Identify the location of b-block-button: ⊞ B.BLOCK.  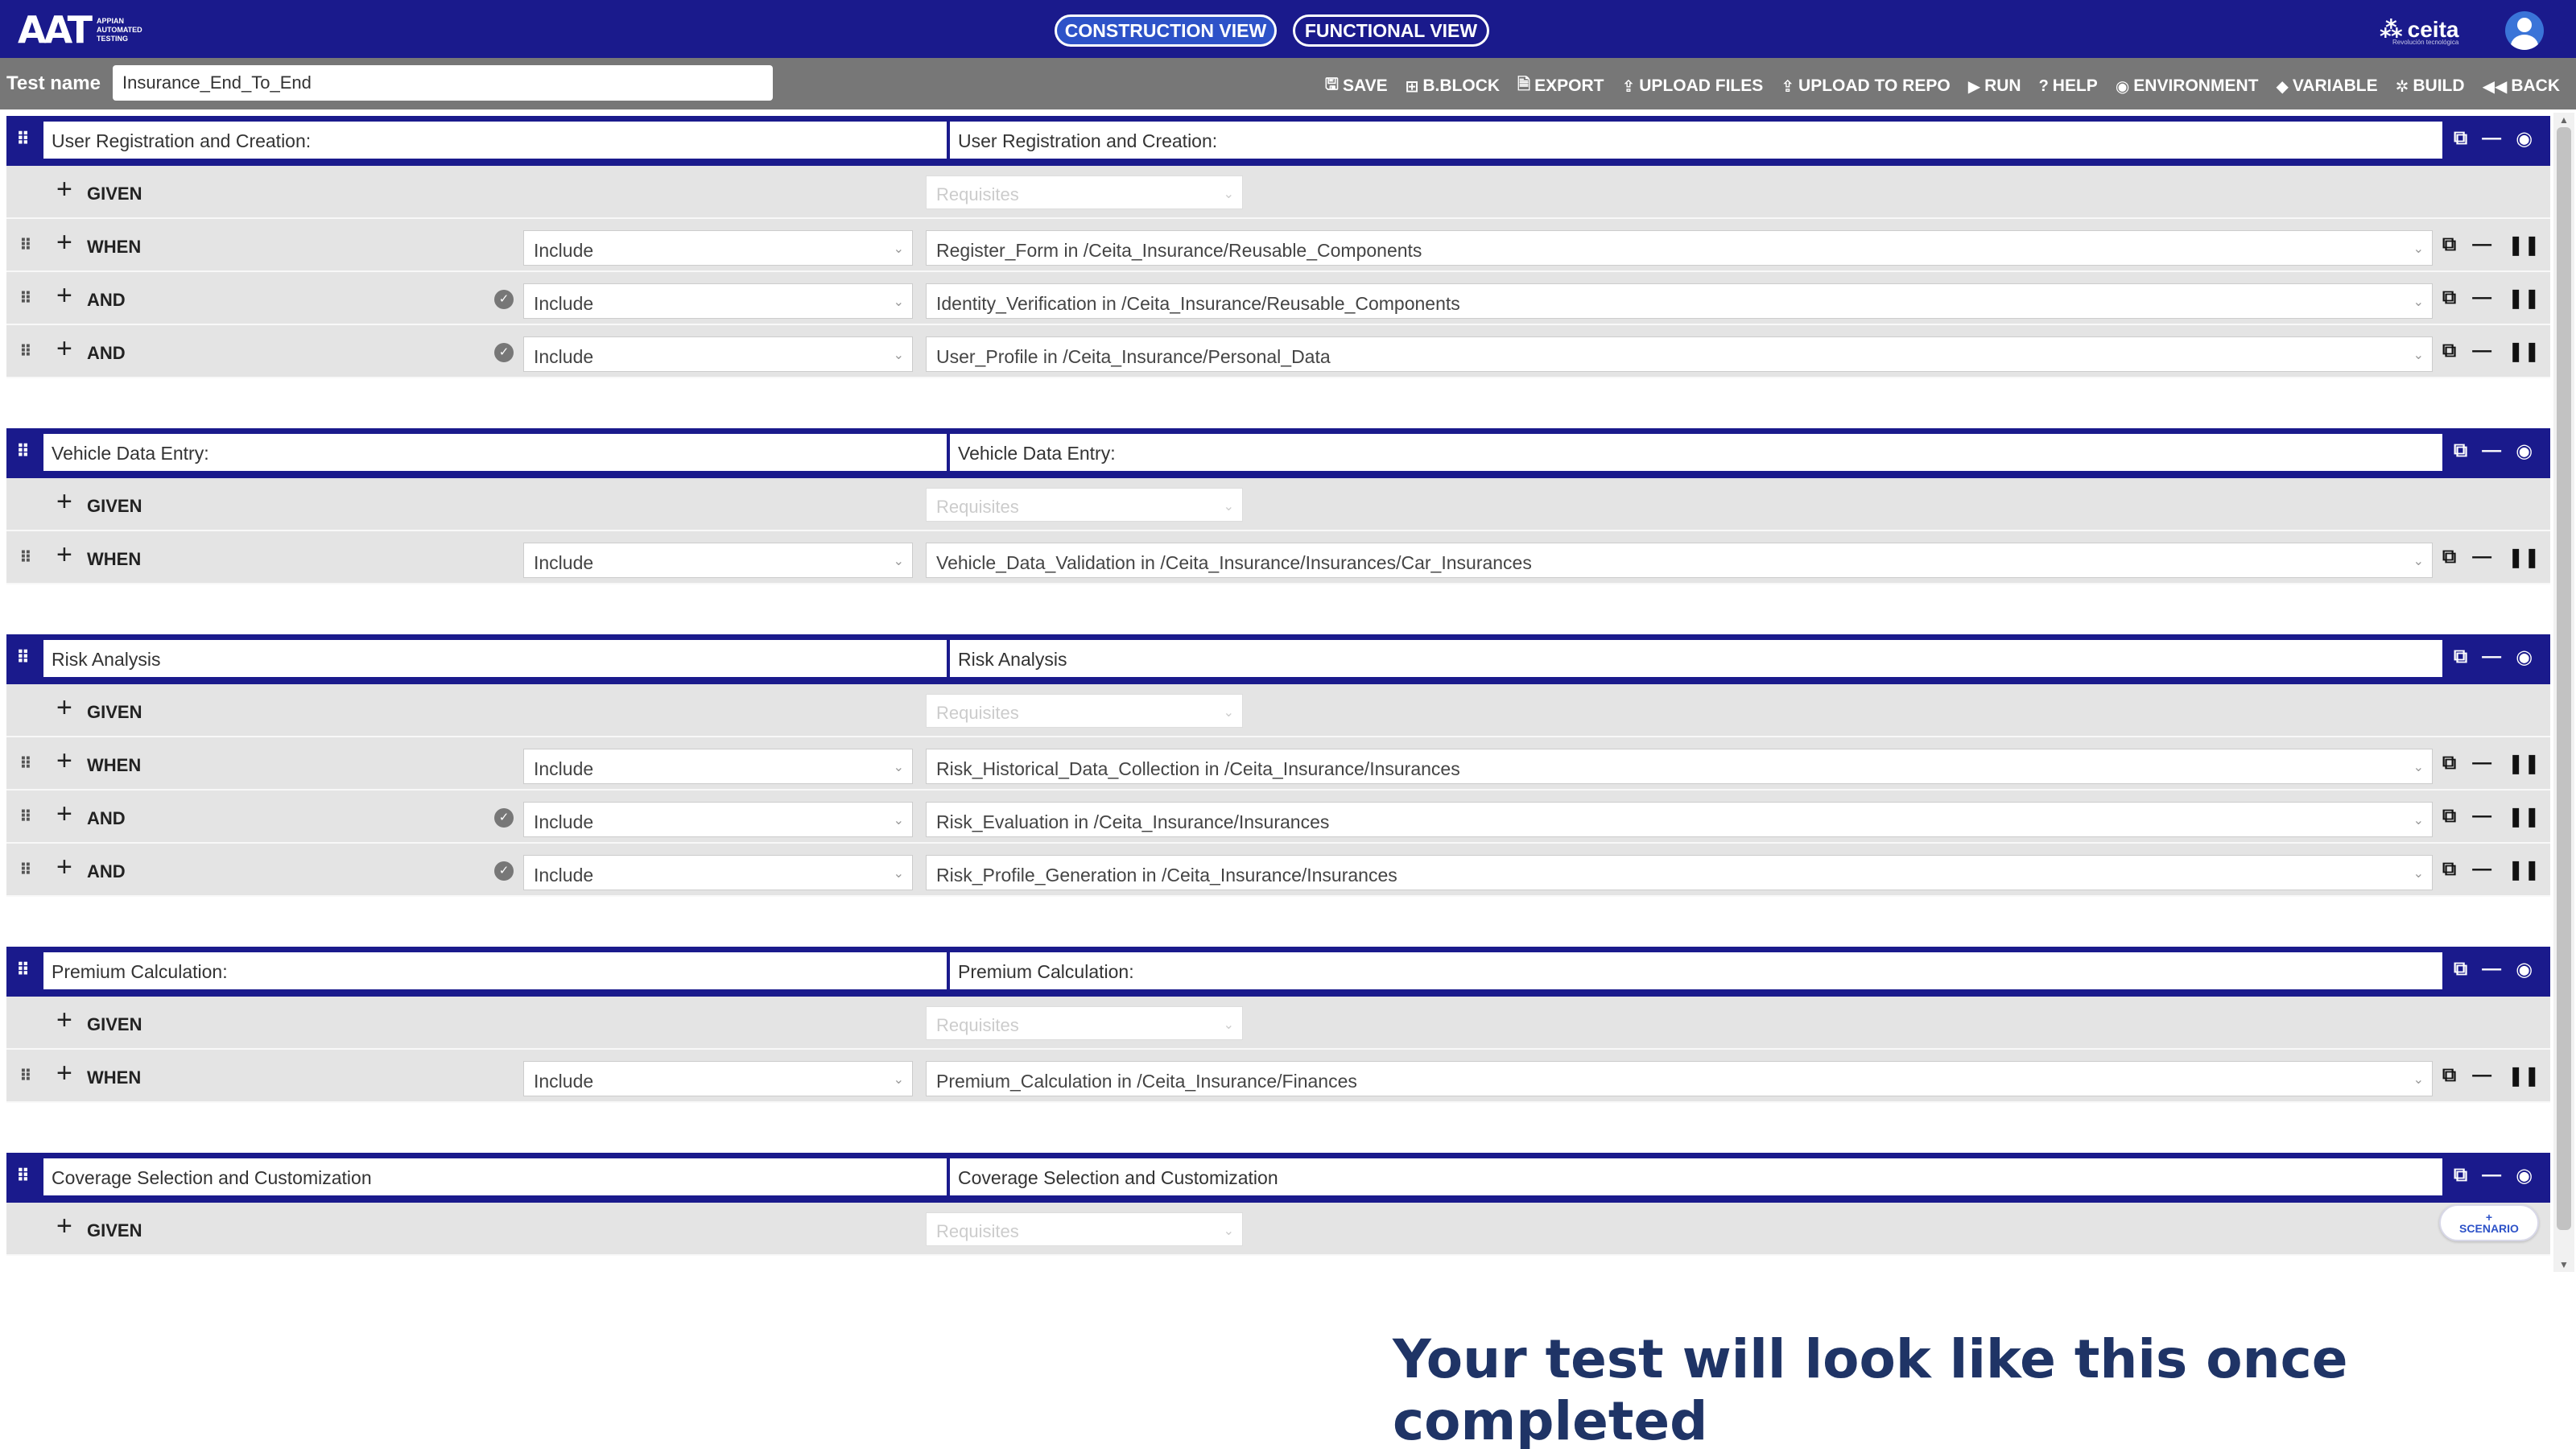
(1453, 86).